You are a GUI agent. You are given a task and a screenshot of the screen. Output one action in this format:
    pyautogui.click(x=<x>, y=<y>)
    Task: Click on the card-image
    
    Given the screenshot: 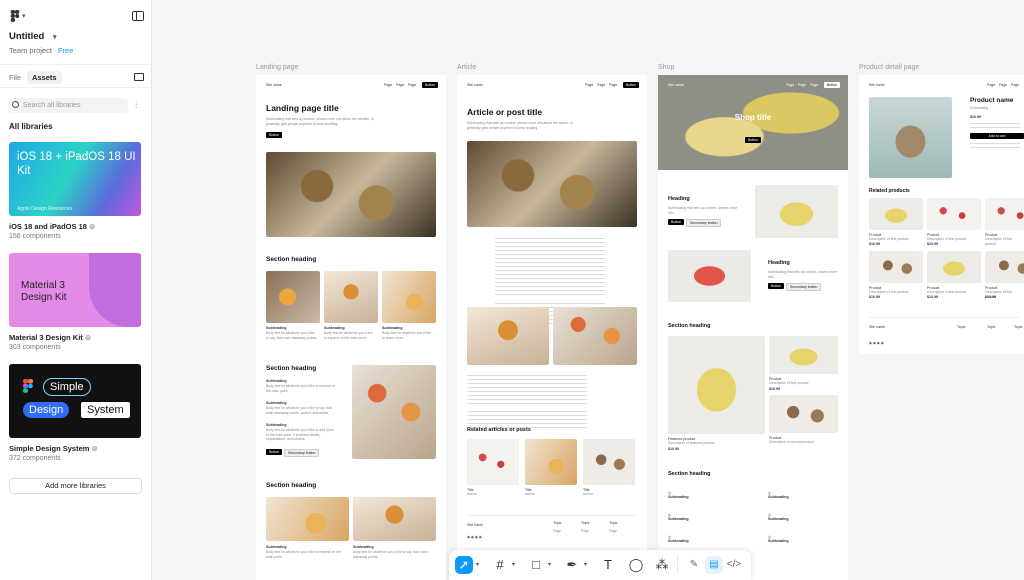 What is the action you would take?
    pyautogui.click(x=394, y=519)
    